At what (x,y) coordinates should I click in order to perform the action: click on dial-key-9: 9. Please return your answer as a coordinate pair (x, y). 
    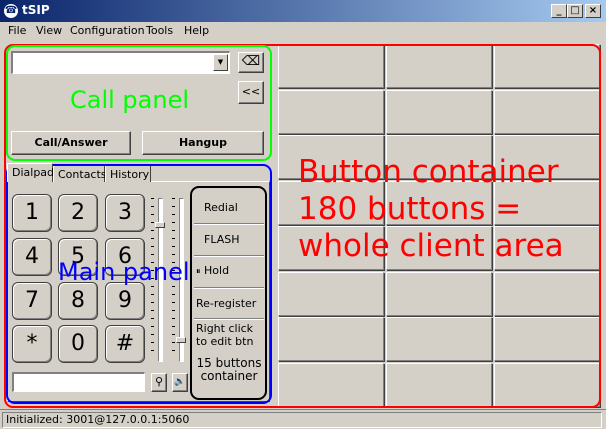
    Looking at the image, I should click on (125, 301).